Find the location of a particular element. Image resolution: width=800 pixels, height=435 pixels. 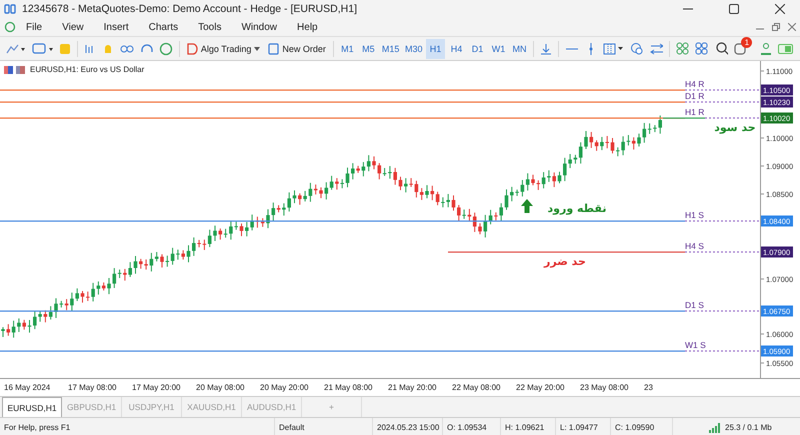

level-label: H1 S is located at coordinates (694, 215).